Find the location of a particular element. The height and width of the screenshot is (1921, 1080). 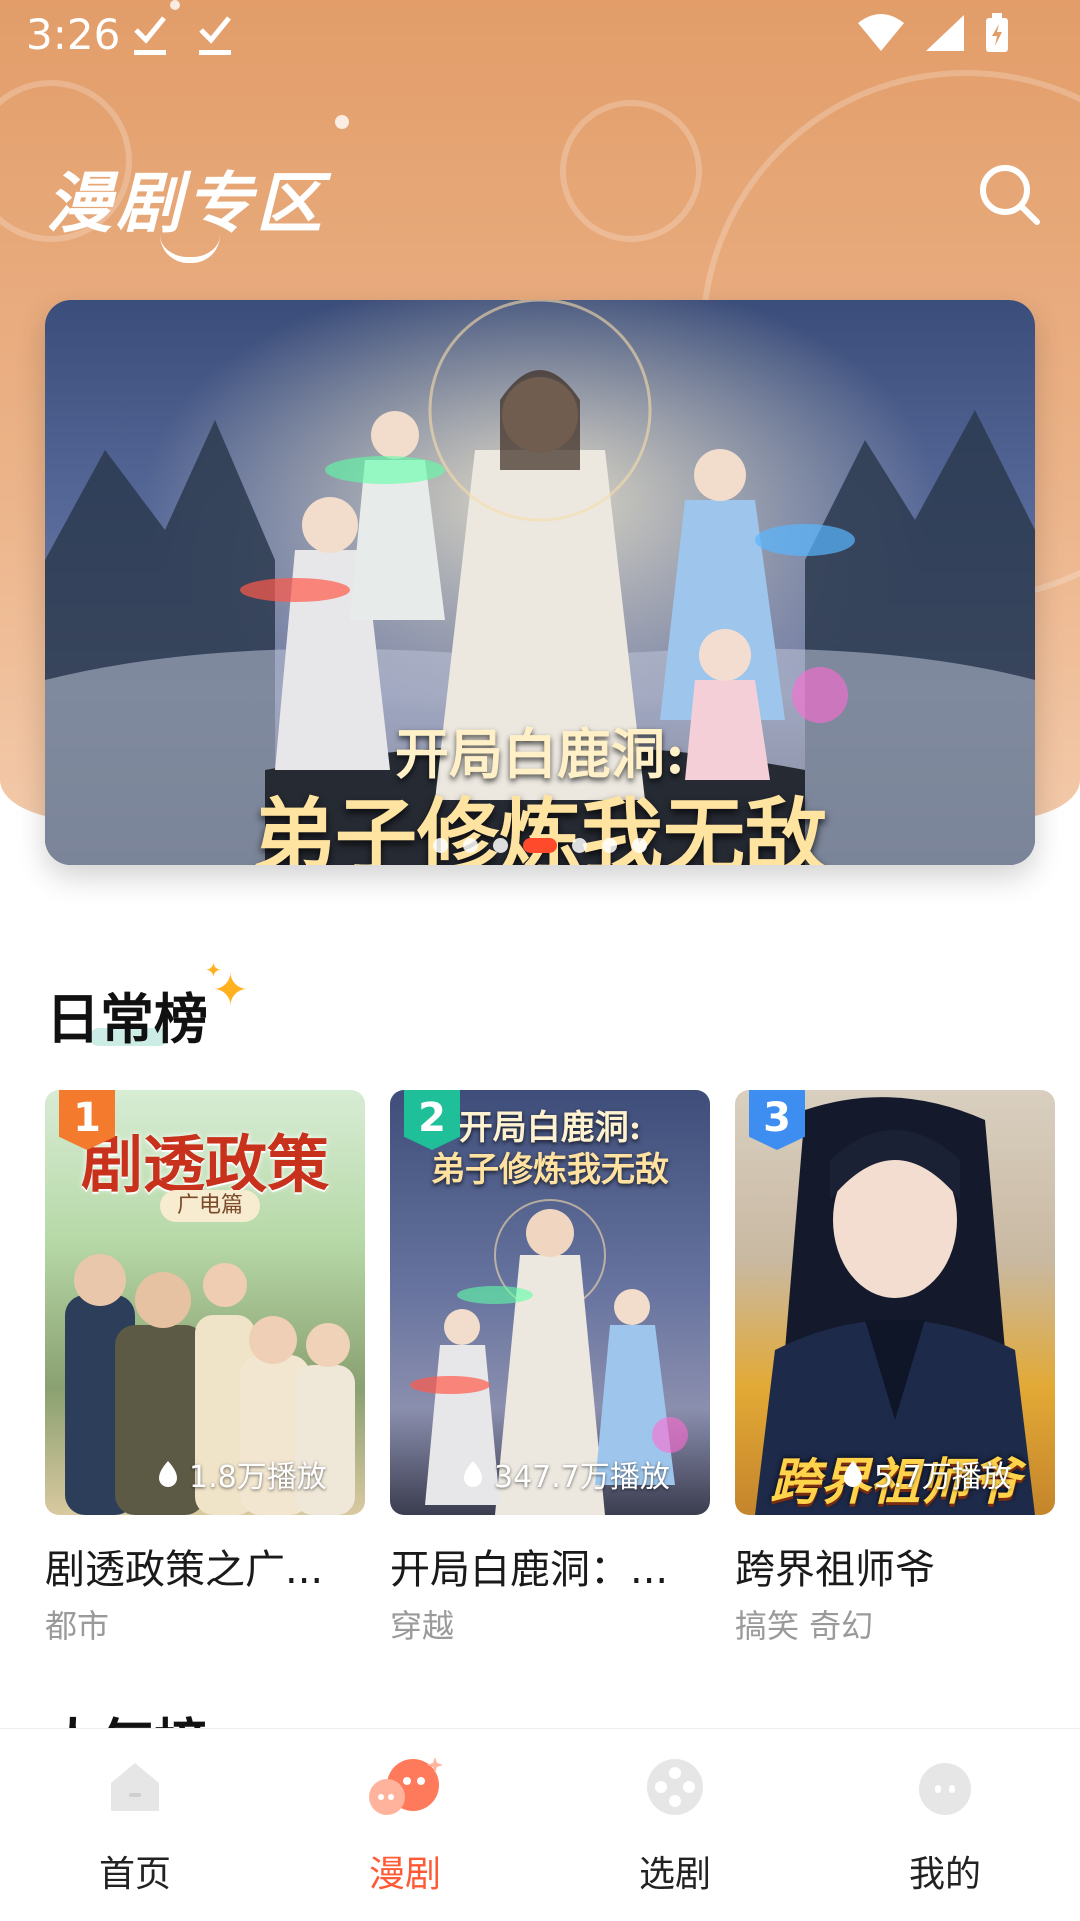

carousel-dot-active is located at coordinates (540, 845).